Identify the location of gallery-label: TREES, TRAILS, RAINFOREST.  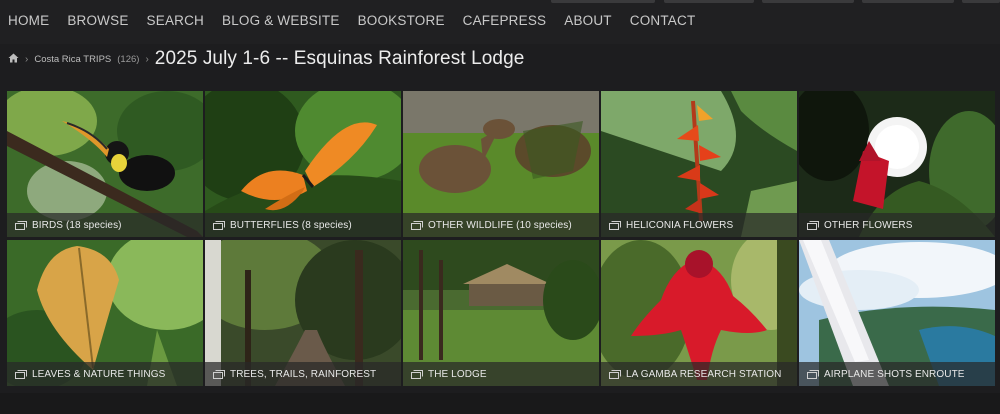
(303, 374).